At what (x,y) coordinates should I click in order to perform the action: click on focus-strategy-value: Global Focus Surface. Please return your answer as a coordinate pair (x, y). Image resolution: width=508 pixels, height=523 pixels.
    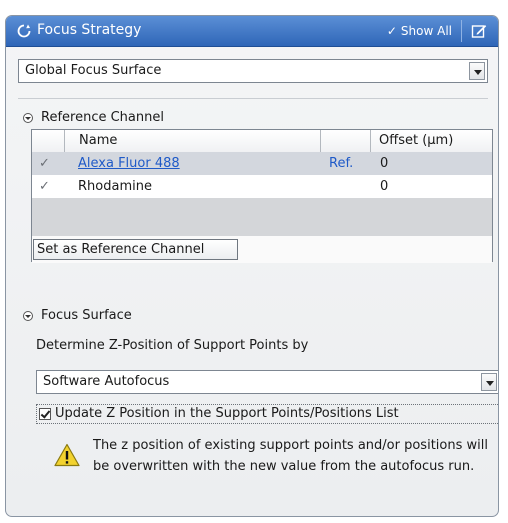
    Looking at the image, I should click on (93, 70).